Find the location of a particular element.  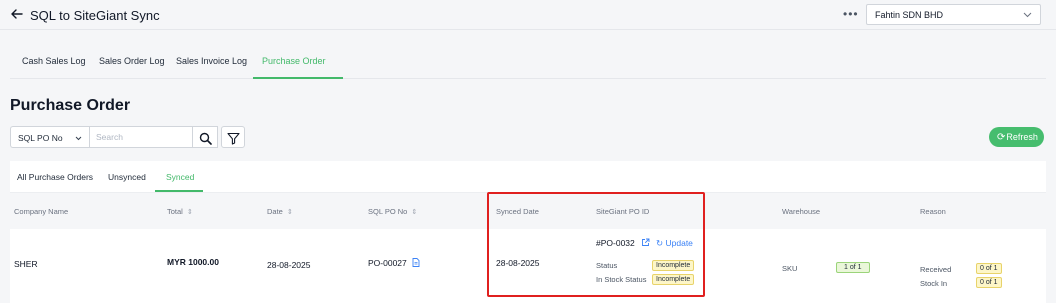

sql-po-no-text: PO-00027 is located at coordinates (387, 263).